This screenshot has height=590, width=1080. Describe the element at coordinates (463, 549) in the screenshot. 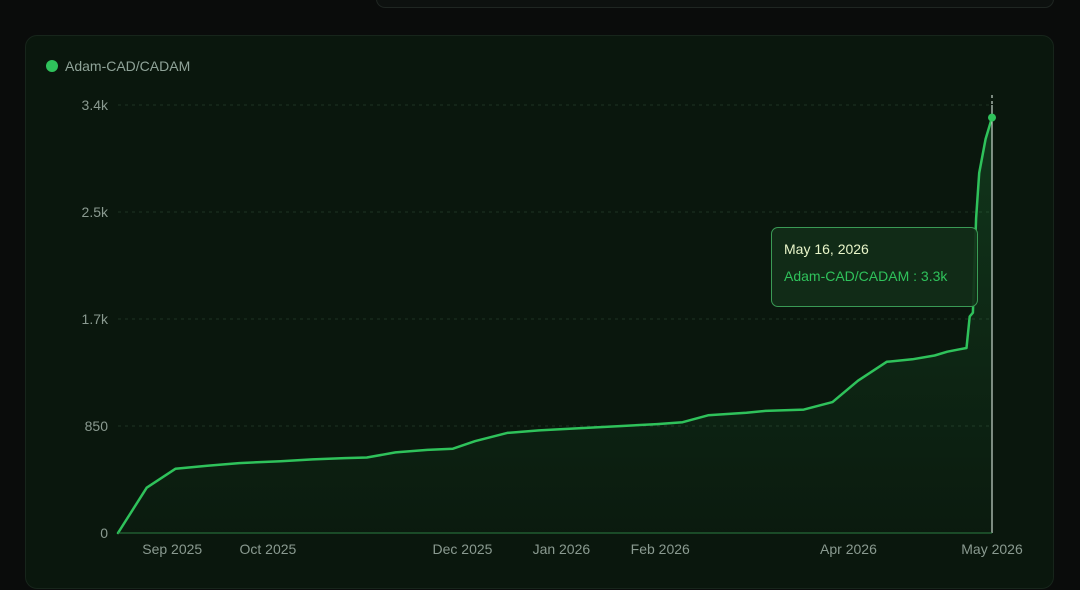

I see `x-tick-label: Dec 2025` at that location.